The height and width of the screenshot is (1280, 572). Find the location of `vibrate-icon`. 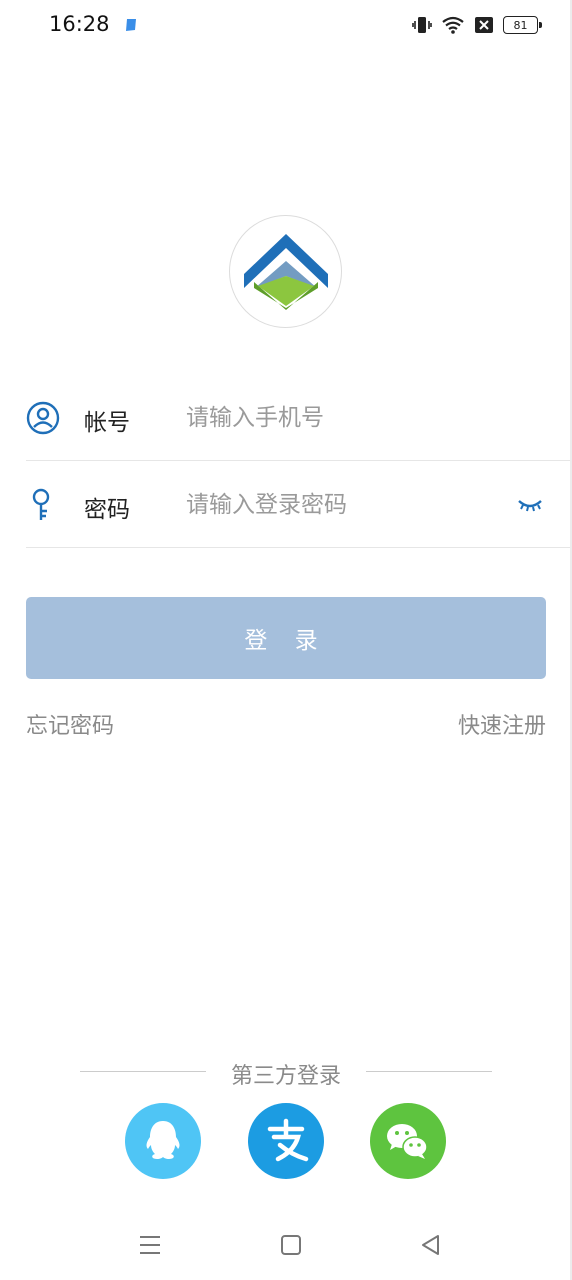

vibrate-icon is located at coordinates (422, 25).